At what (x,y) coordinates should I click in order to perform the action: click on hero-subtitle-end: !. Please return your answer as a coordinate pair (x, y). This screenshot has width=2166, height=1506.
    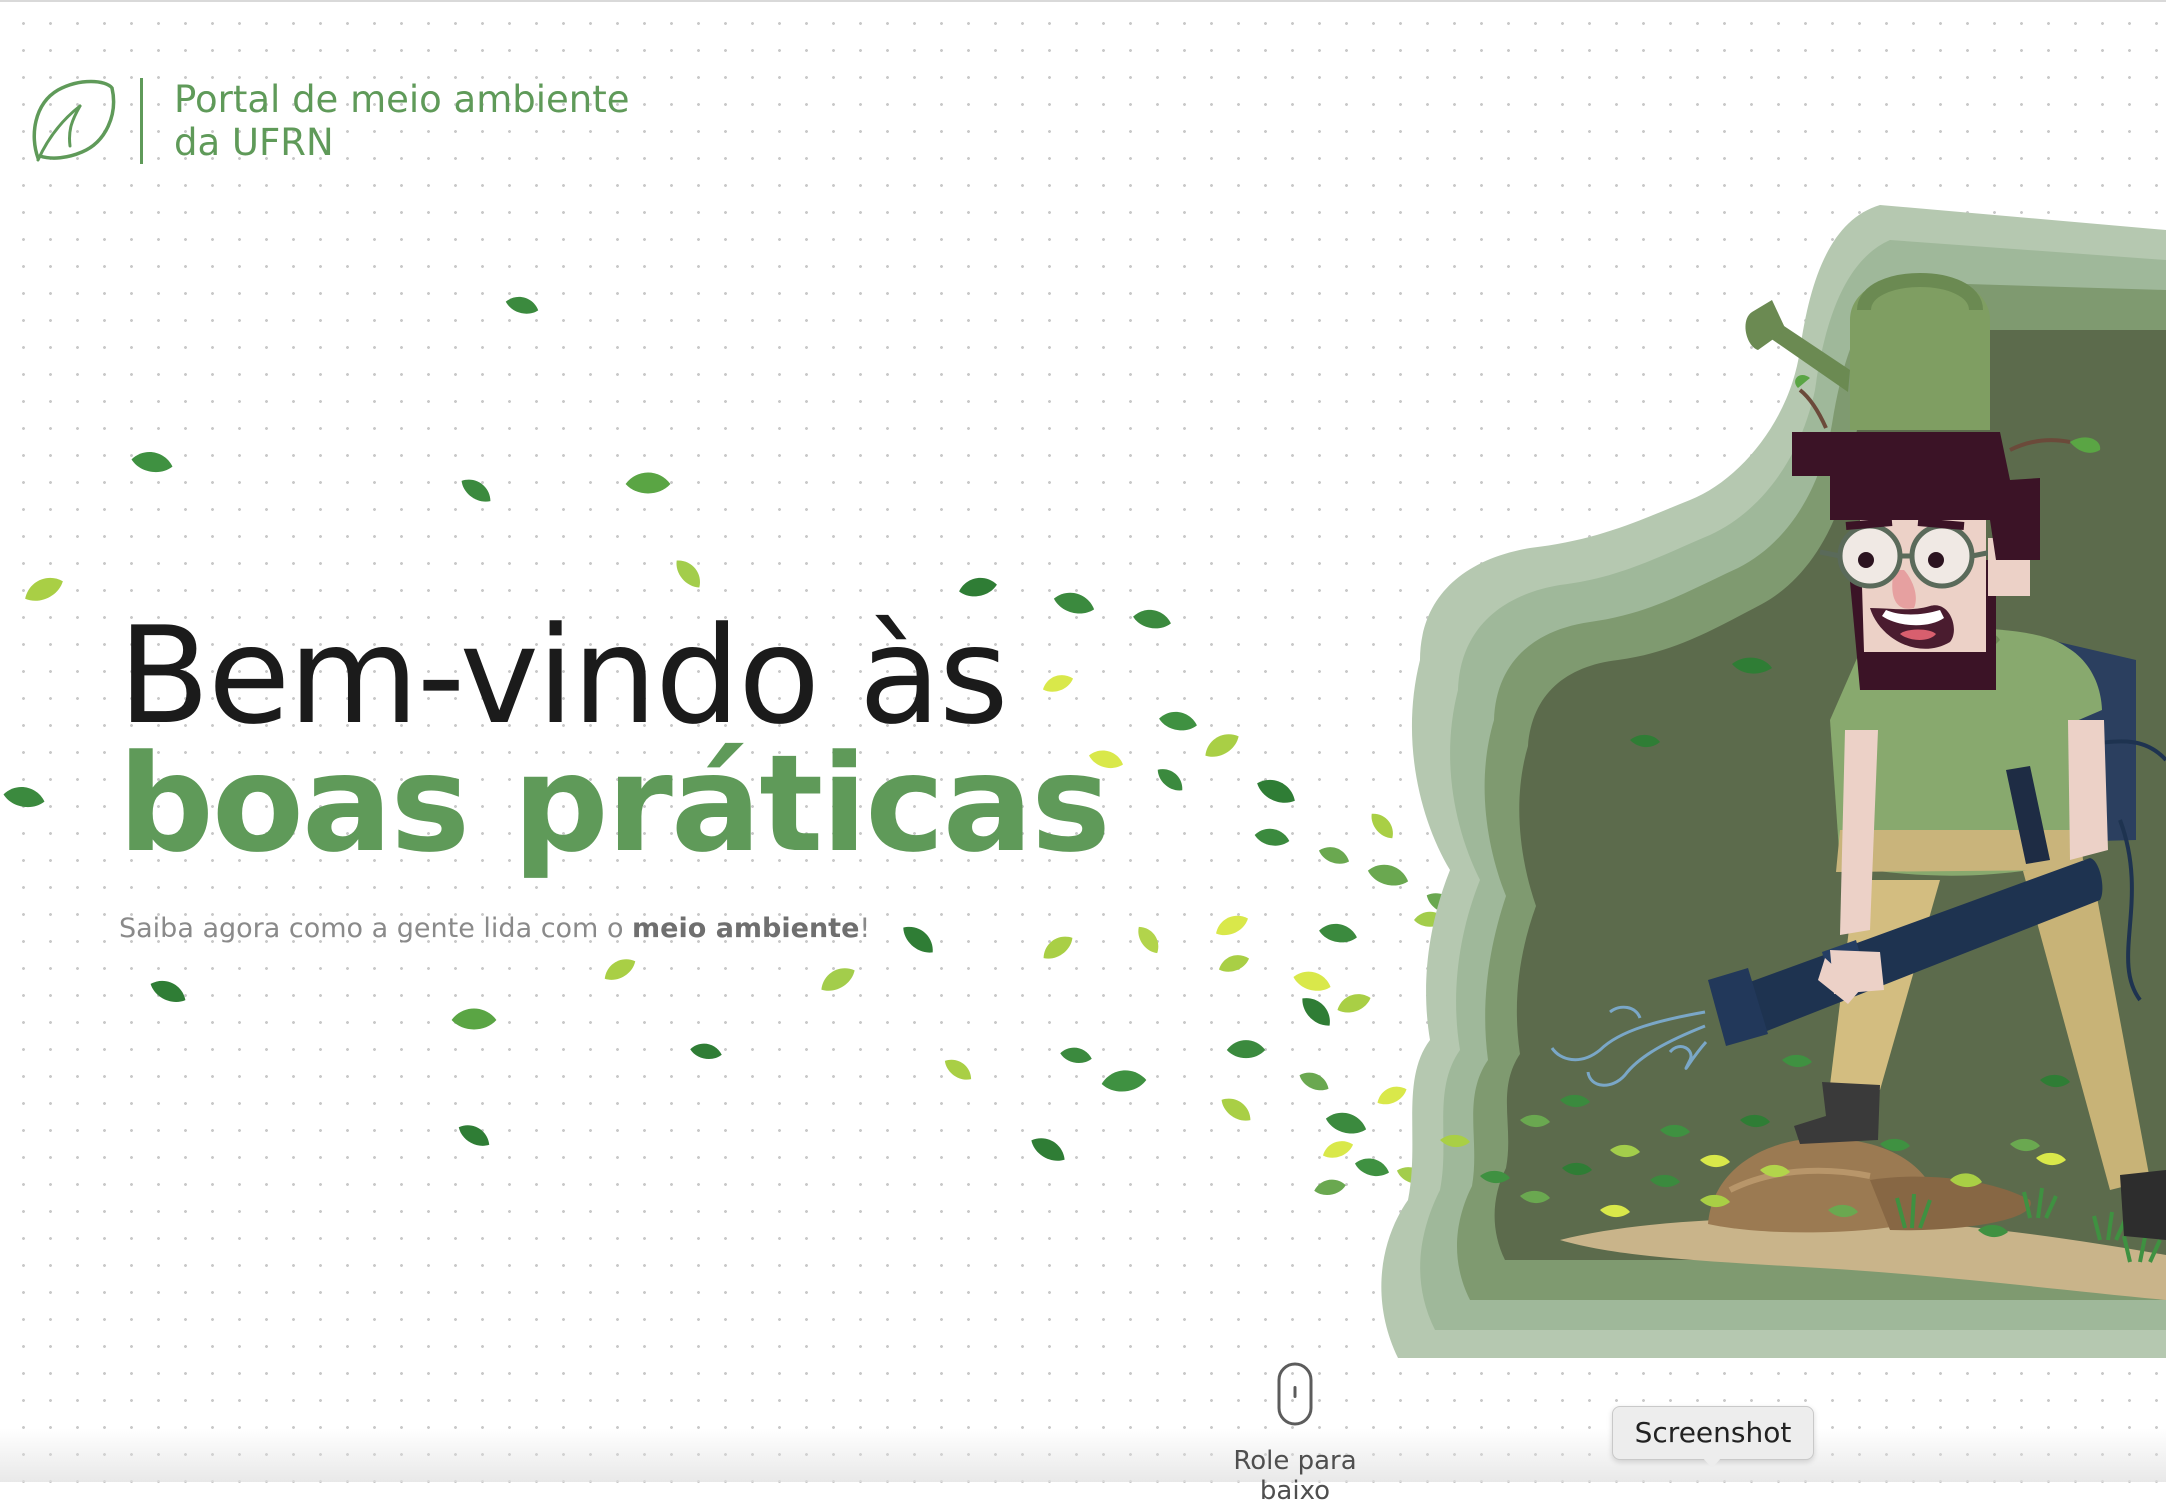
    Looking at the image, I should click on (865, 928).